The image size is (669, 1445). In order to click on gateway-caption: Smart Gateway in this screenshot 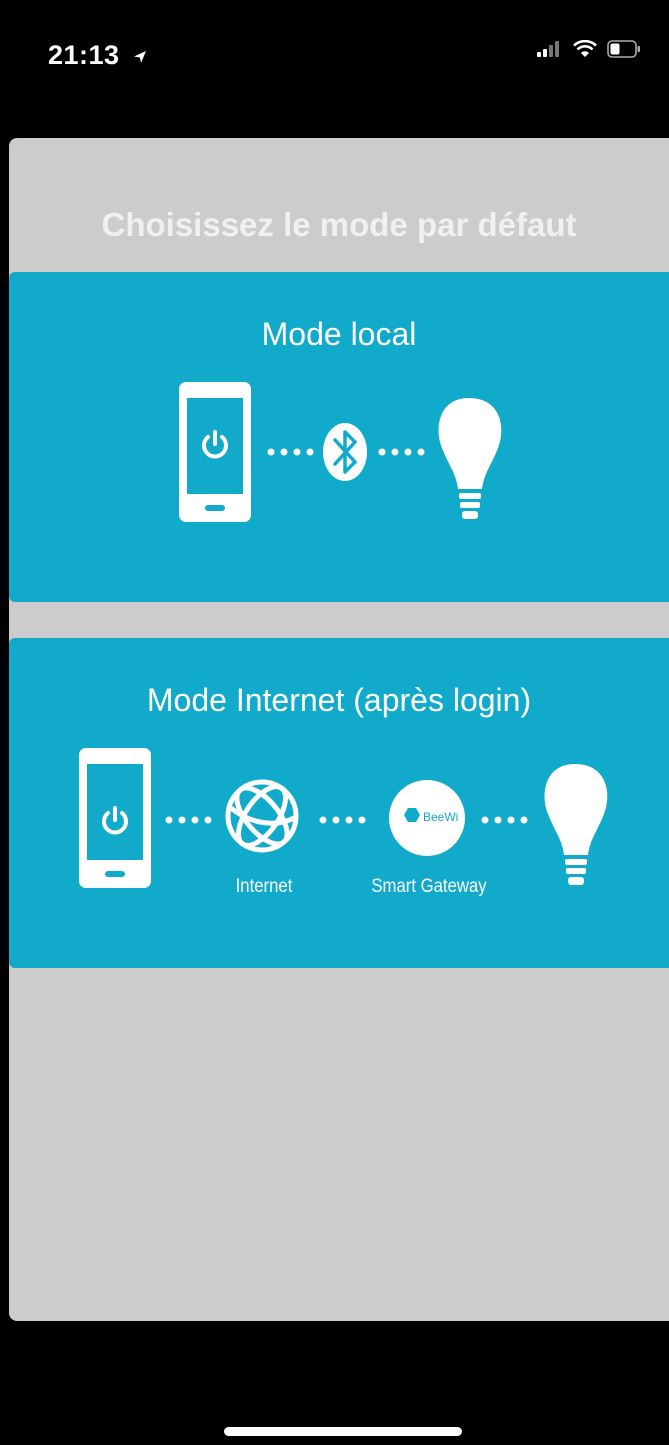, I will do `click(429, 886)`.